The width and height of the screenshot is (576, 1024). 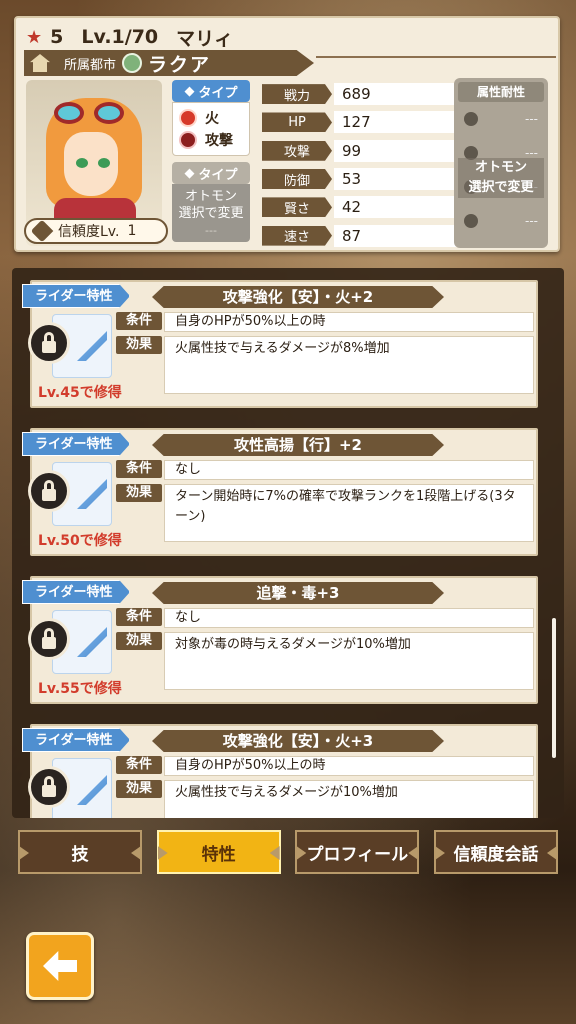 I want to click on scrollbar, so click(x=554, y=688).